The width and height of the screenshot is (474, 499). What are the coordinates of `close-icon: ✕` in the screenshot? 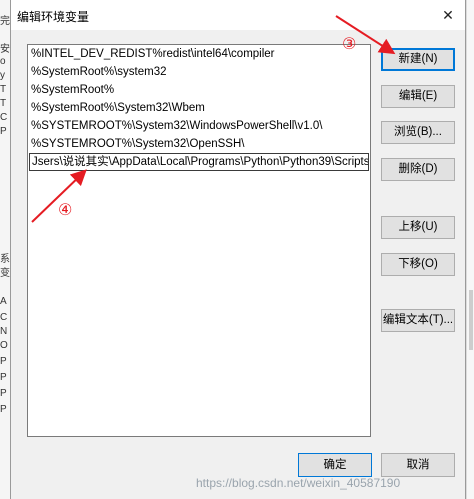 It's located at (448, 15).